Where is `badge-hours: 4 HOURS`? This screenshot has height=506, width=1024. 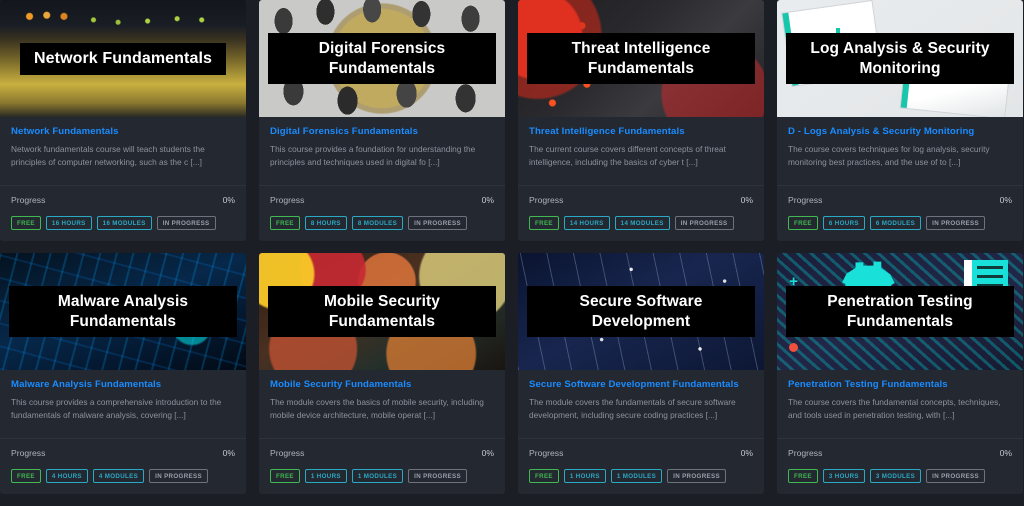 badge-hours: 4 HOURS is located at coordinates (66, 476).